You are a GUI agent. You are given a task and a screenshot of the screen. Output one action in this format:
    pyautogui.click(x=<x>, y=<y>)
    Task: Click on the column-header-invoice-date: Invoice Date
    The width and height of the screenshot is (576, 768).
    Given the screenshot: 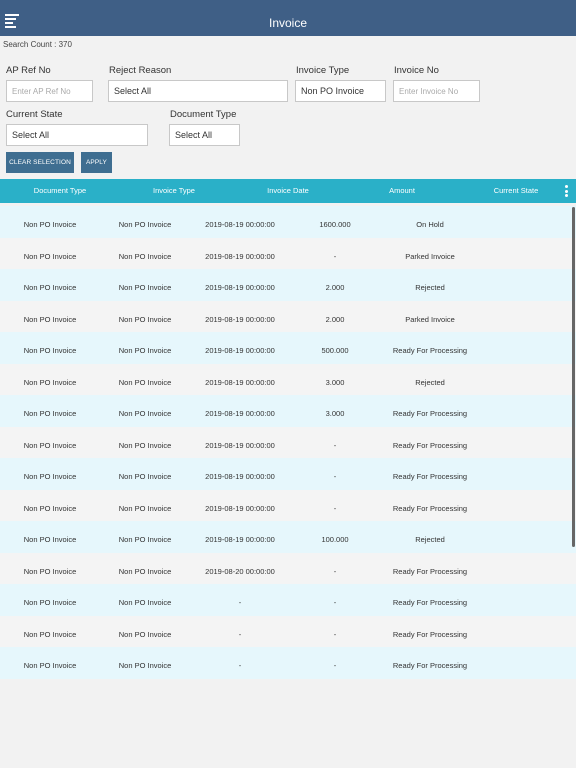 What is the action you would take?
    pyautogui.click(x=288, y=191)
    